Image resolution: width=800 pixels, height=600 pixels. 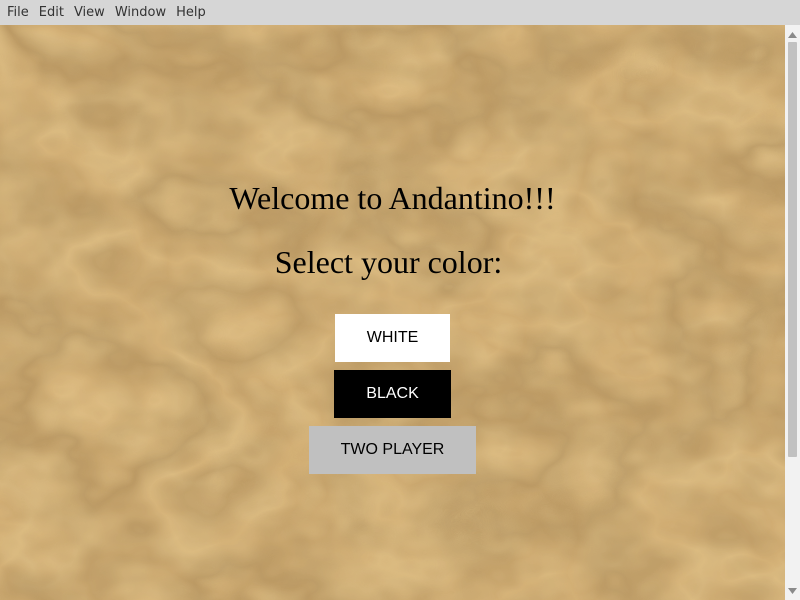 I want to click on menu-file: File, so click(x=18, y=12).